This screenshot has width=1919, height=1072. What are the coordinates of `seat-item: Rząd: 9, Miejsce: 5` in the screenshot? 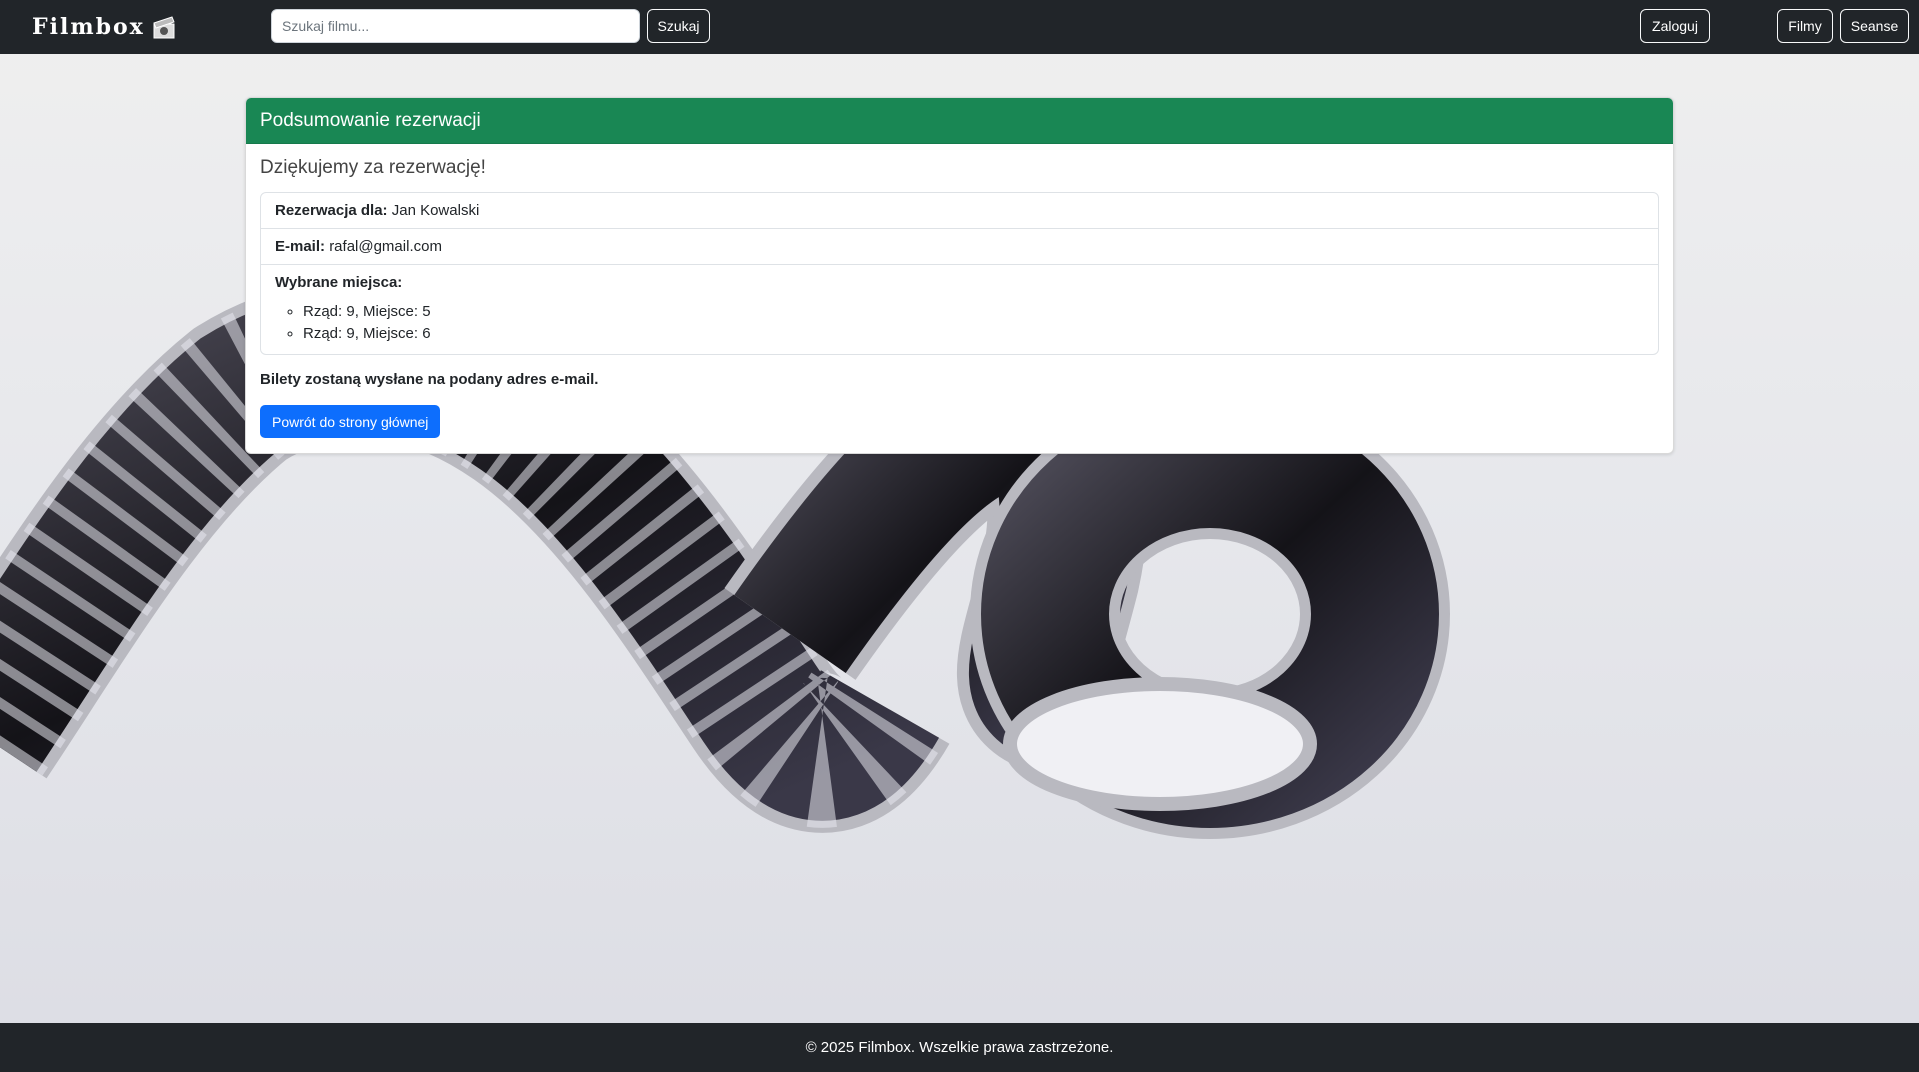 It's located at (973, 312).